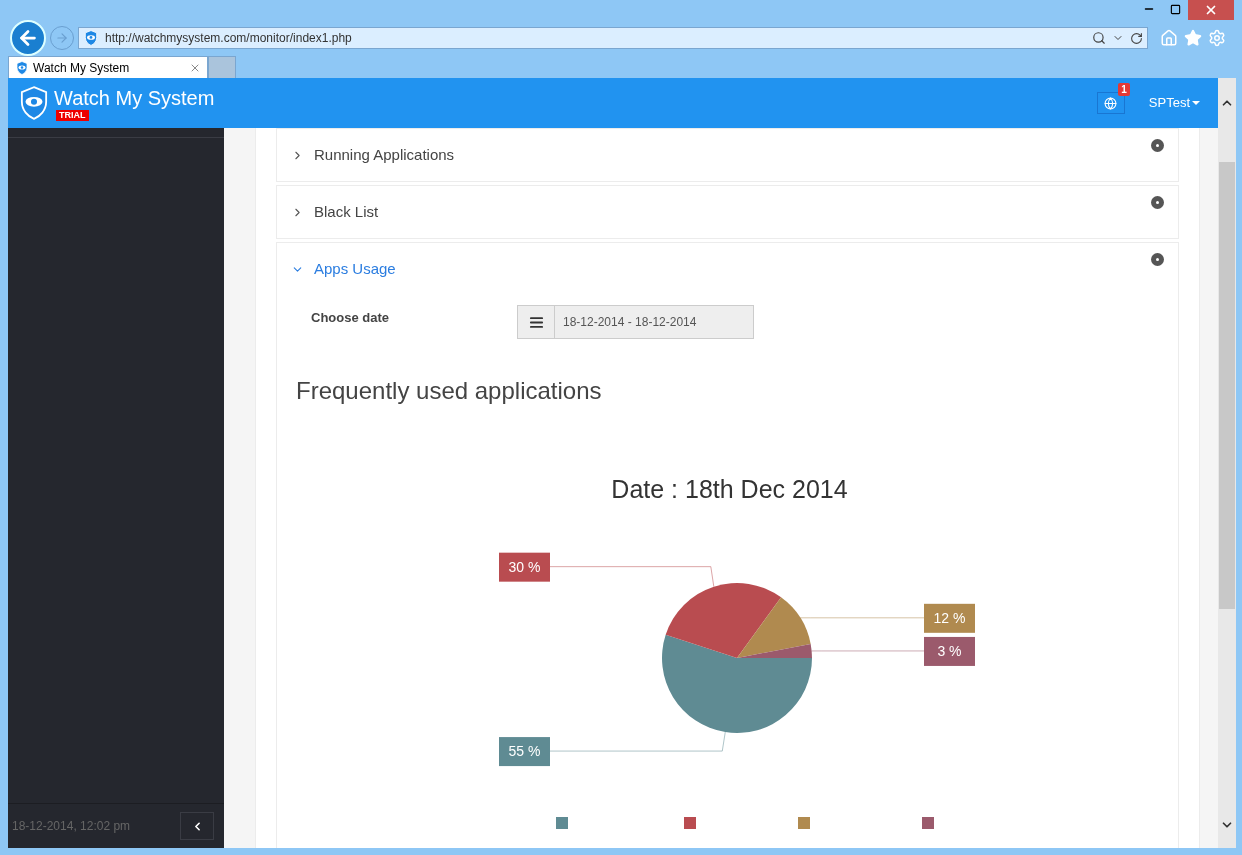 Image resolution: width=1242 pixels, height=855 pixels. What do you see at coordinates (727, 212) in the screenshot?
I see `accordion-header: Black List` at bounding box center [727, 212].